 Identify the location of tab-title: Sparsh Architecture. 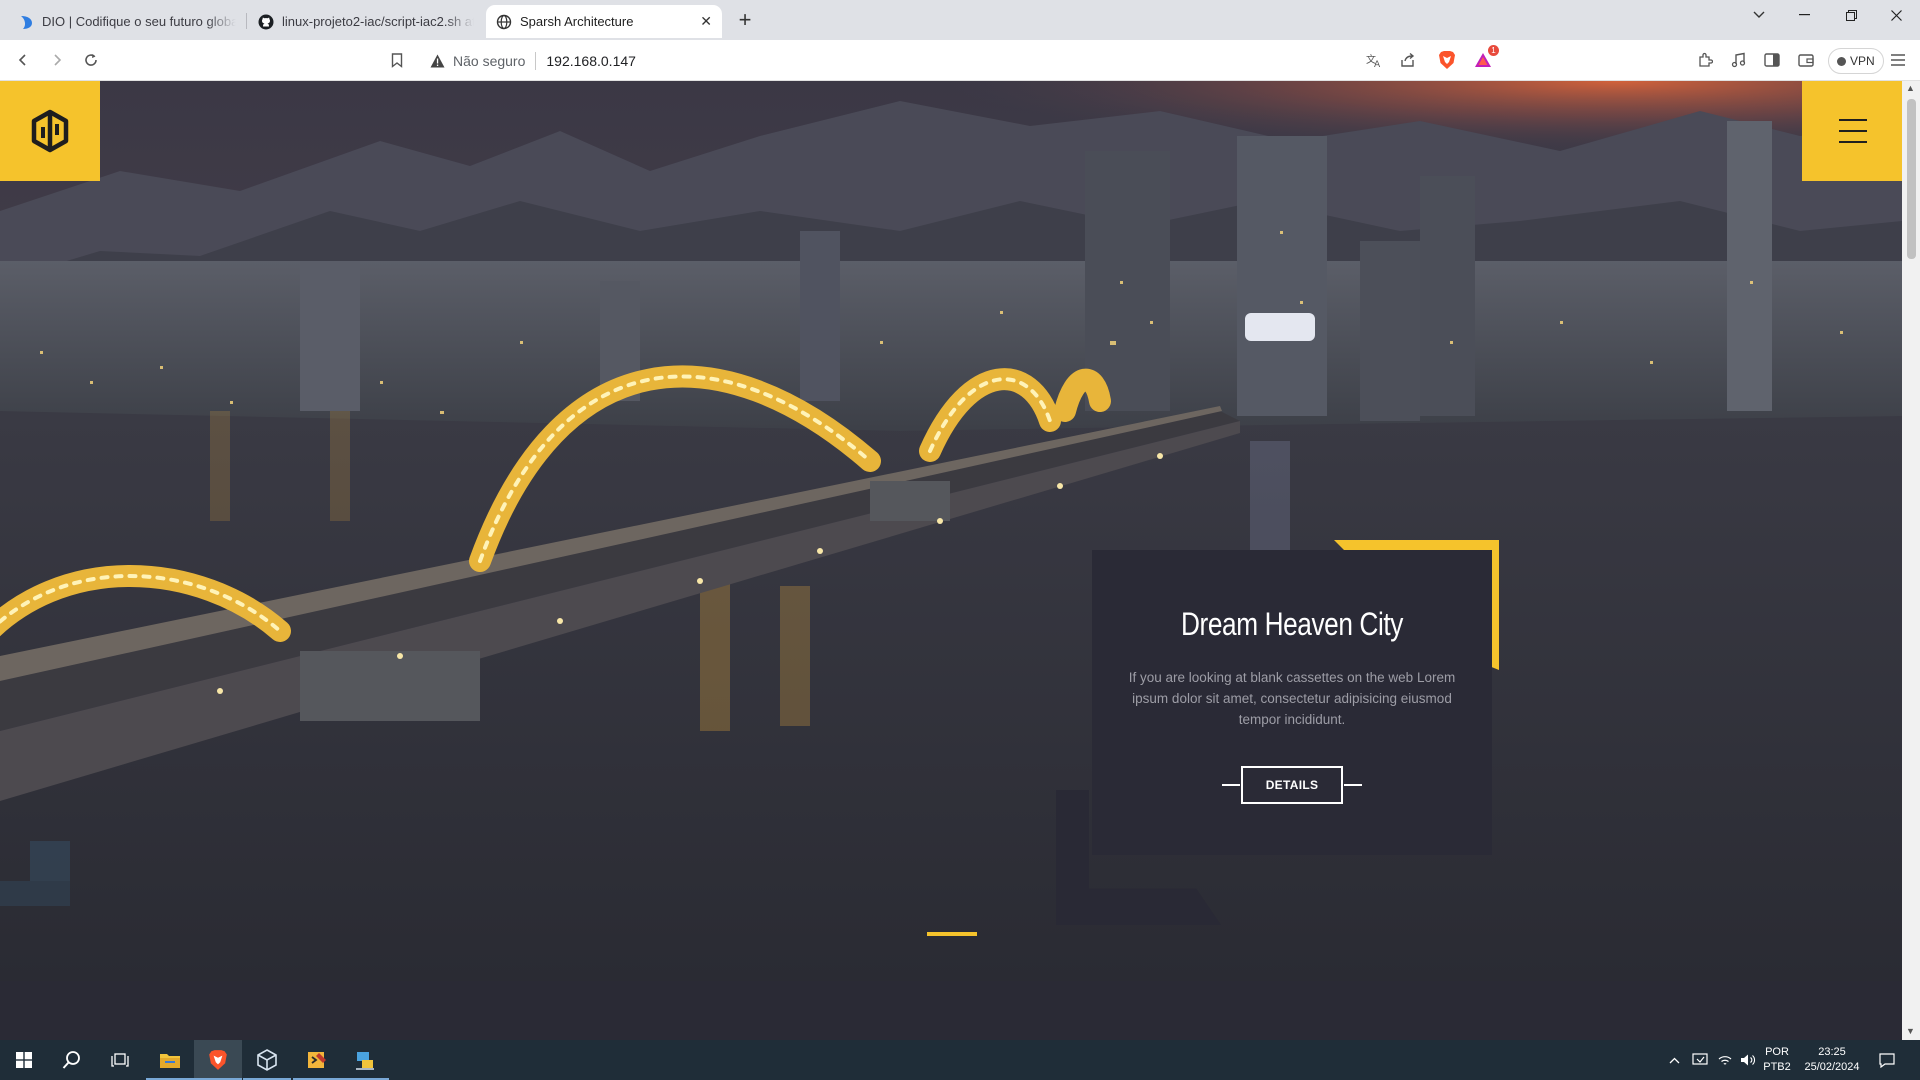
(577, 21).